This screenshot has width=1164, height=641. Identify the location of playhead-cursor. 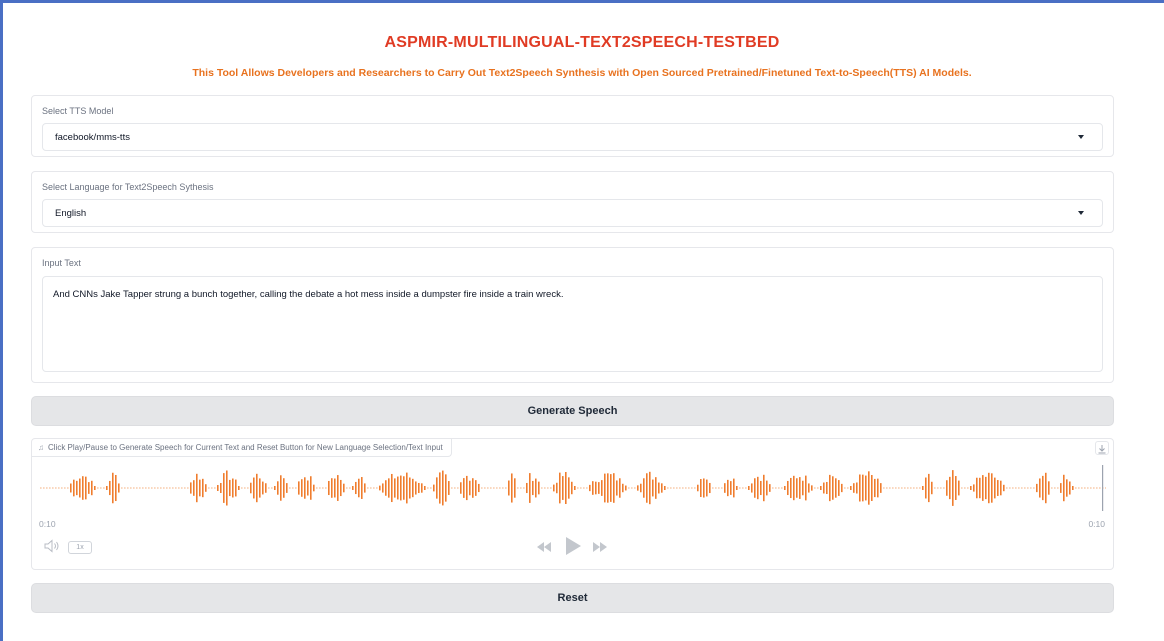
(1103, 488).